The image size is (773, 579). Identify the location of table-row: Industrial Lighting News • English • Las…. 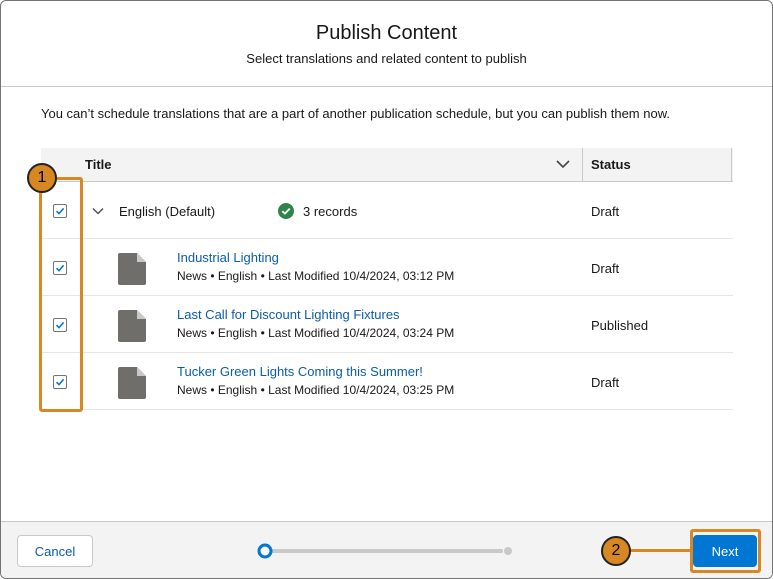
(387, 267).